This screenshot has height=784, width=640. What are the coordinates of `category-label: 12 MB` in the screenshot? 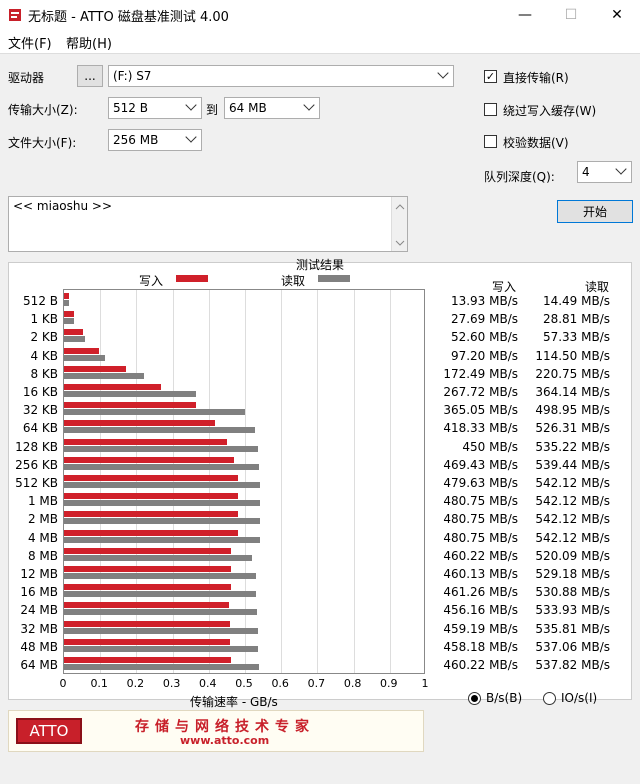 It's located at (39, 574).